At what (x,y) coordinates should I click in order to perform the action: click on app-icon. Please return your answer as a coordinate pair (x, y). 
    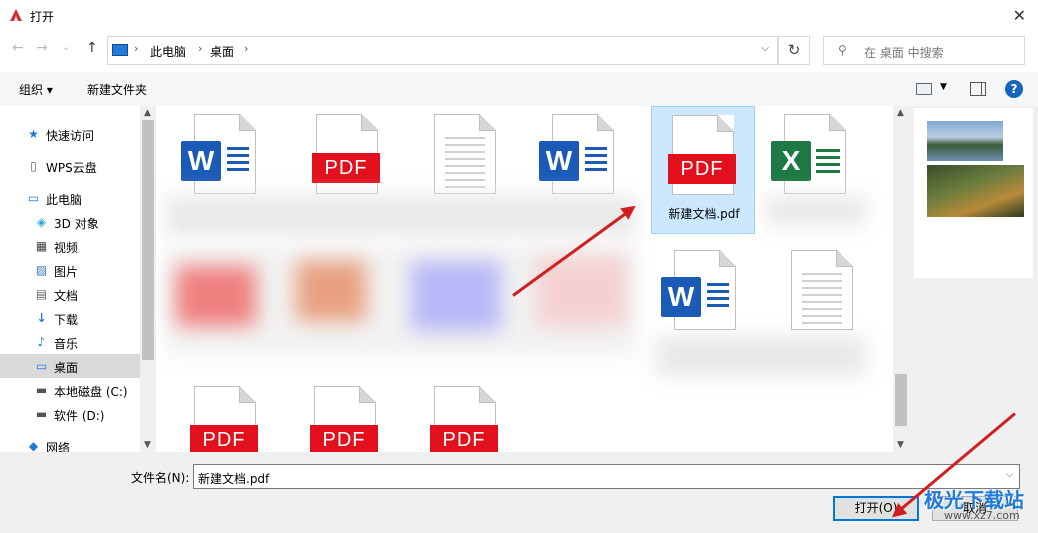
    Looking at the image, I should click on (16, 15).